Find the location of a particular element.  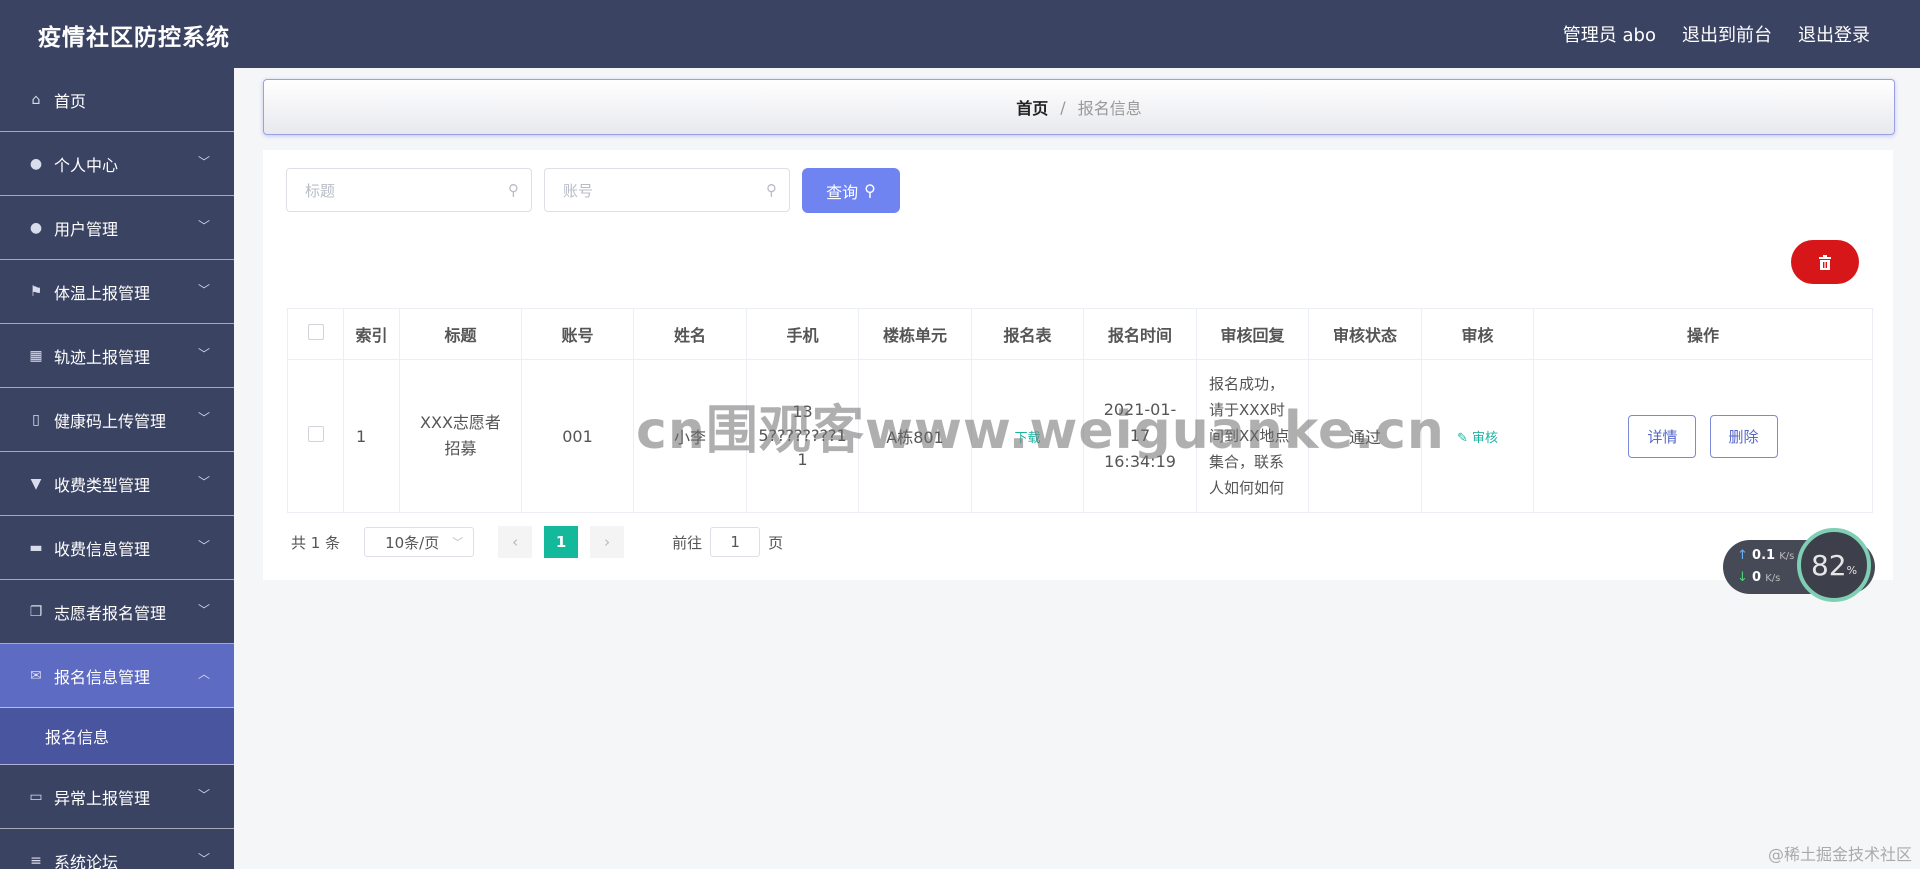

edit-icon: ✎ is located at coordinates (1462, 438).